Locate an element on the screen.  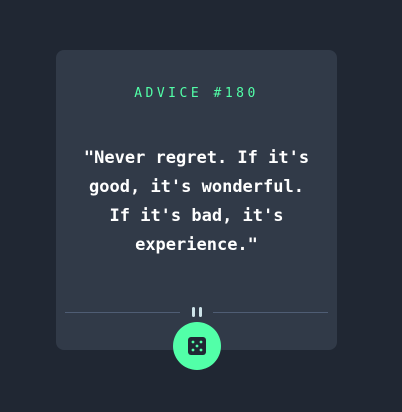
pattern-divider is located at coordinates (196, 314).